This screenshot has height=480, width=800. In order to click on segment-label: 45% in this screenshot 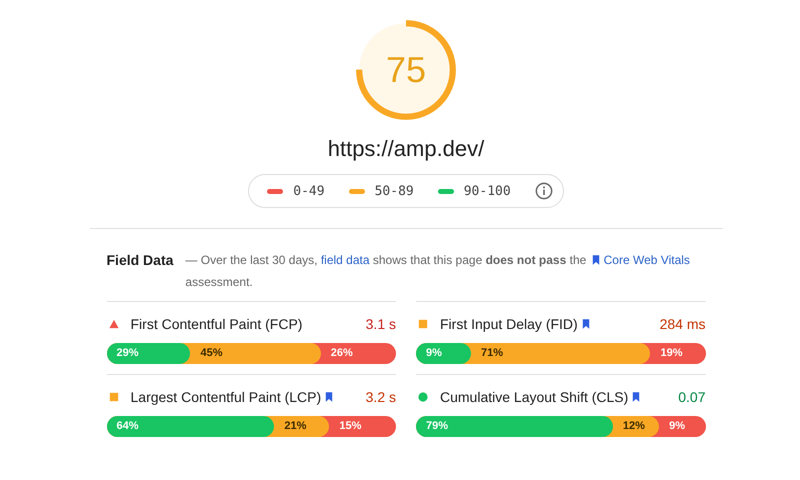, I will do `click(211, 353)`.